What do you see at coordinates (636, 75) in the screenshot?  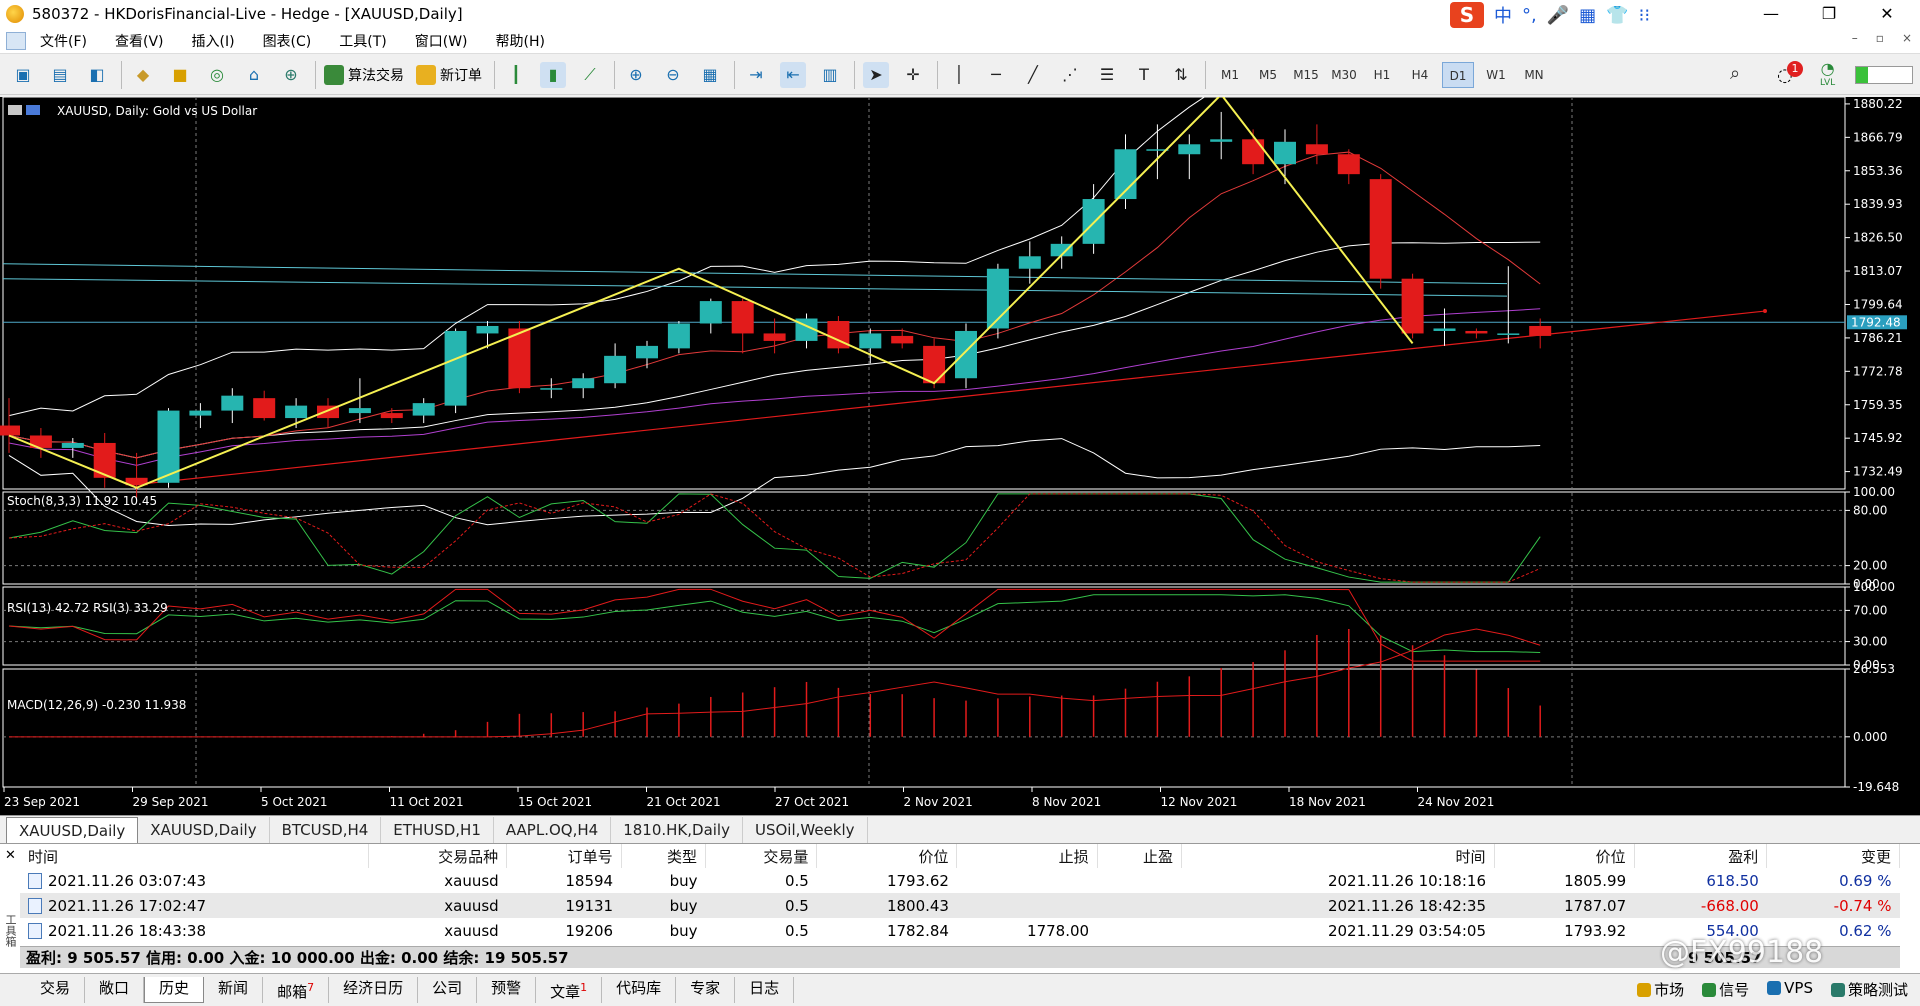 I see `zoom-in-icon: ⊕` at bounding box center [636, 75].